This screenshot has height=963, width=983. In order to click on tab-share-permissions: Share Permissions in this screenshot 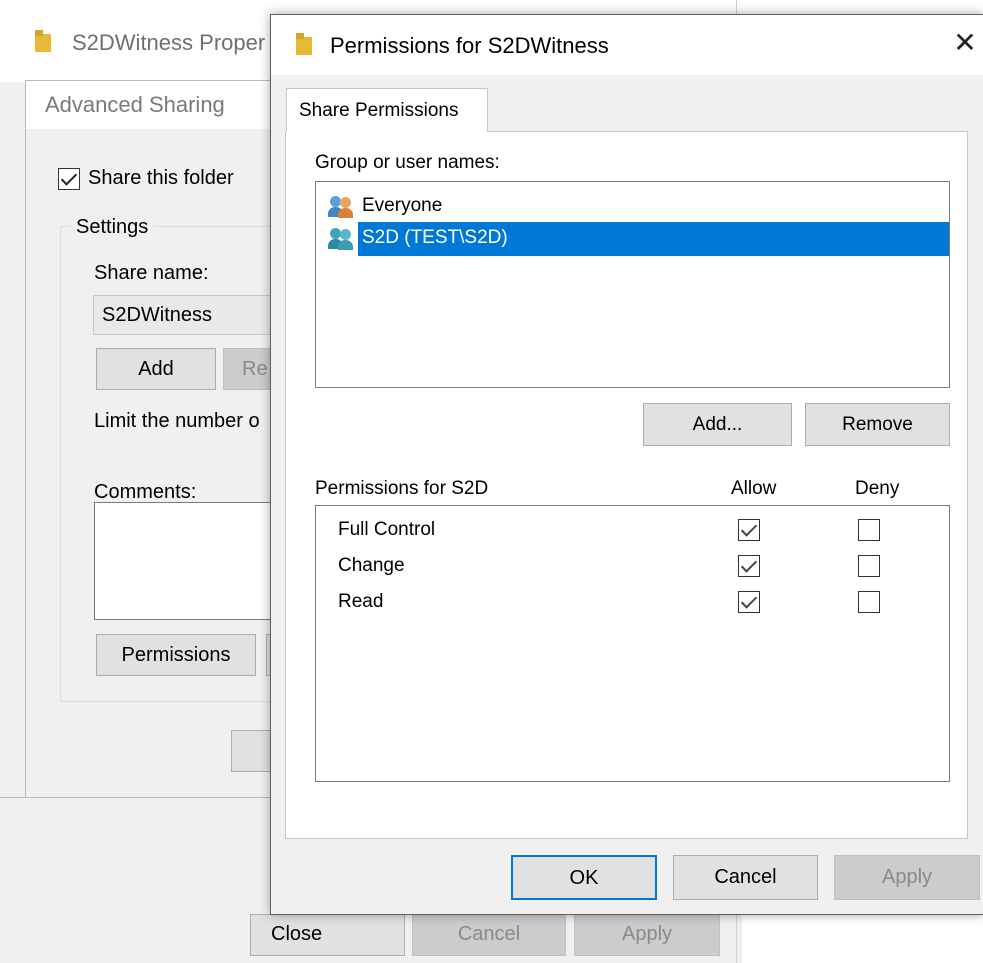, I will do `click(387, 110)`.